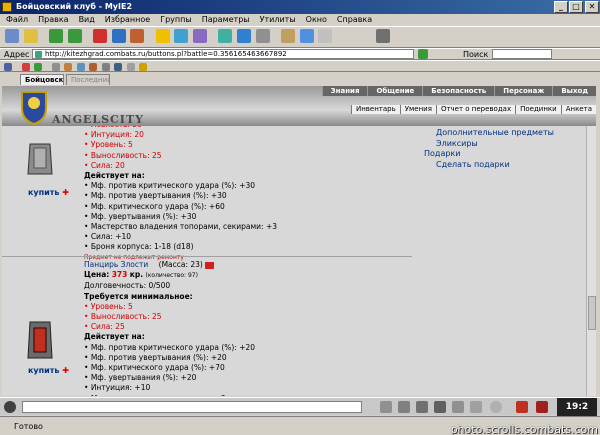  I want to click on site-logo-text: ANGELSCITY, so click(98, 119).